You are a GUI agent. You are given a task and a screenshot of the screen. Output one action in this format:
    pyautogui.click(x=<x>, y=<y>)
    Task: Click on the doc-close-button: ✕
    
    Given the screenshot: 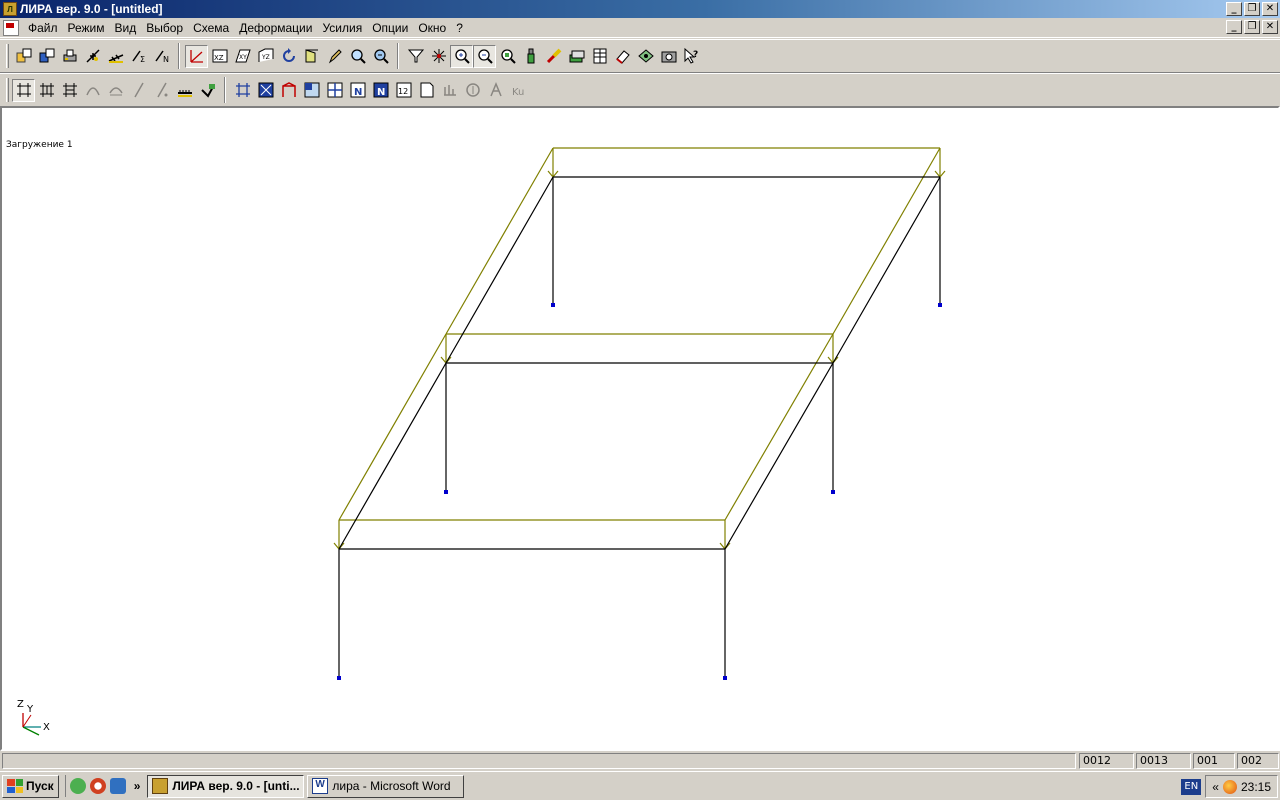 What is the action you would take?
    pyautogui.click(x=1270, y=27)
    